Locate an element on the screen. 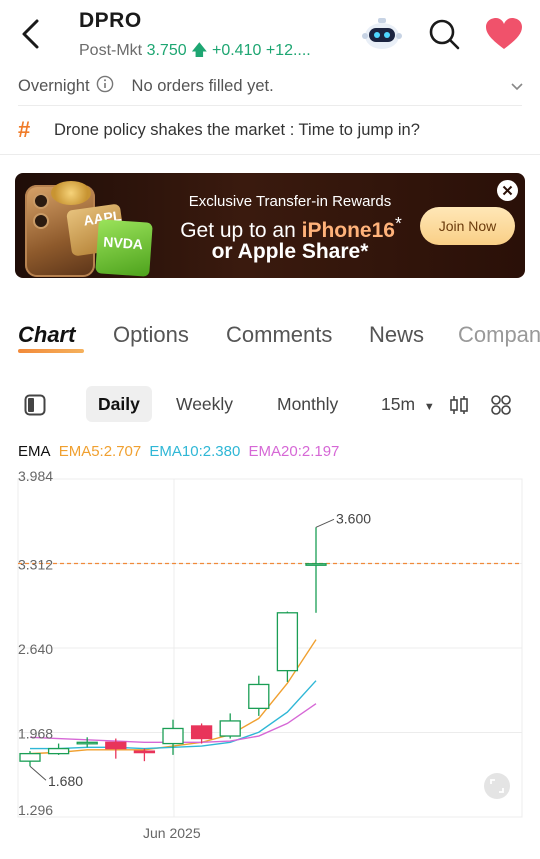 This screenshot has width=540, height=859. expand-icon is located at coordinates (497, 786).